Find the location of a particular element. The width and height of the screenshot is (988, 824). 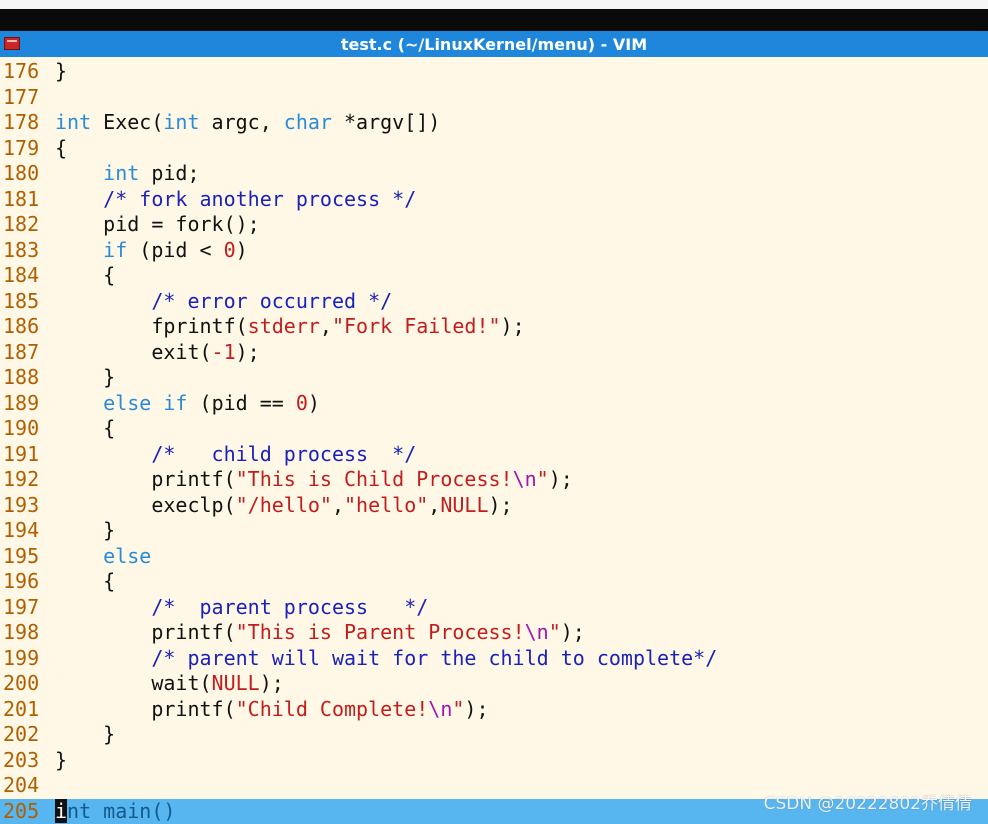

code-token: { is located at coordinates (85, 428).